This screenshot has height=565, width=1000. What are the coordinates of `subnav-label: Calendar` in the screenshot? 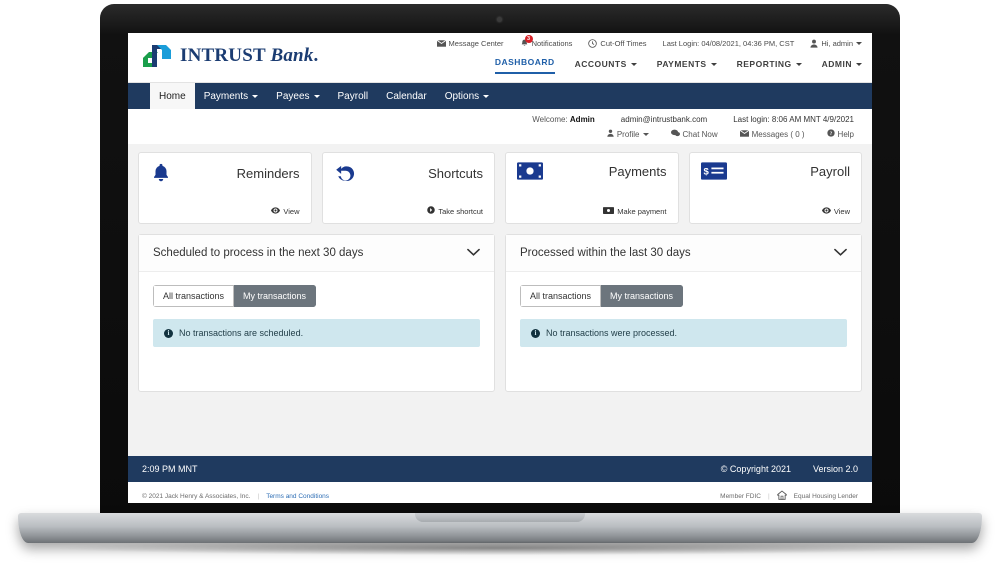 It's located at (406, 96).